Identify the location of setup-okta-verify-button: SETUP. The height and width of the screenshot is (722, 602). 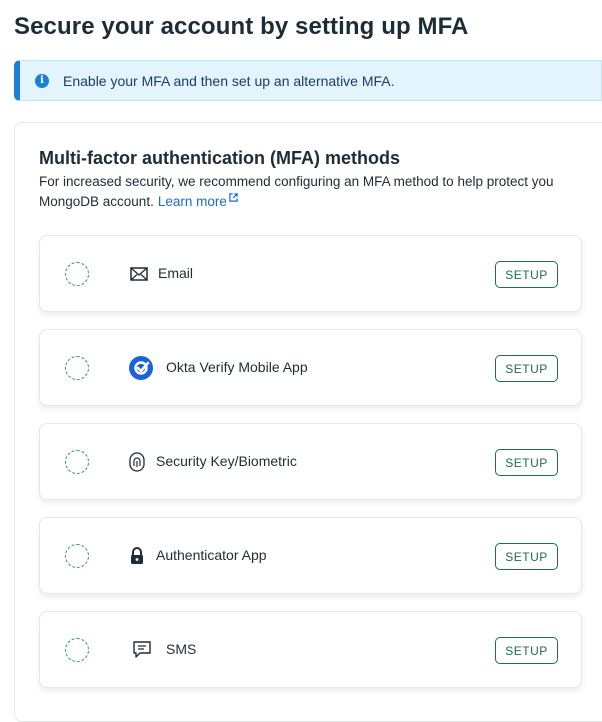
(526, 368).